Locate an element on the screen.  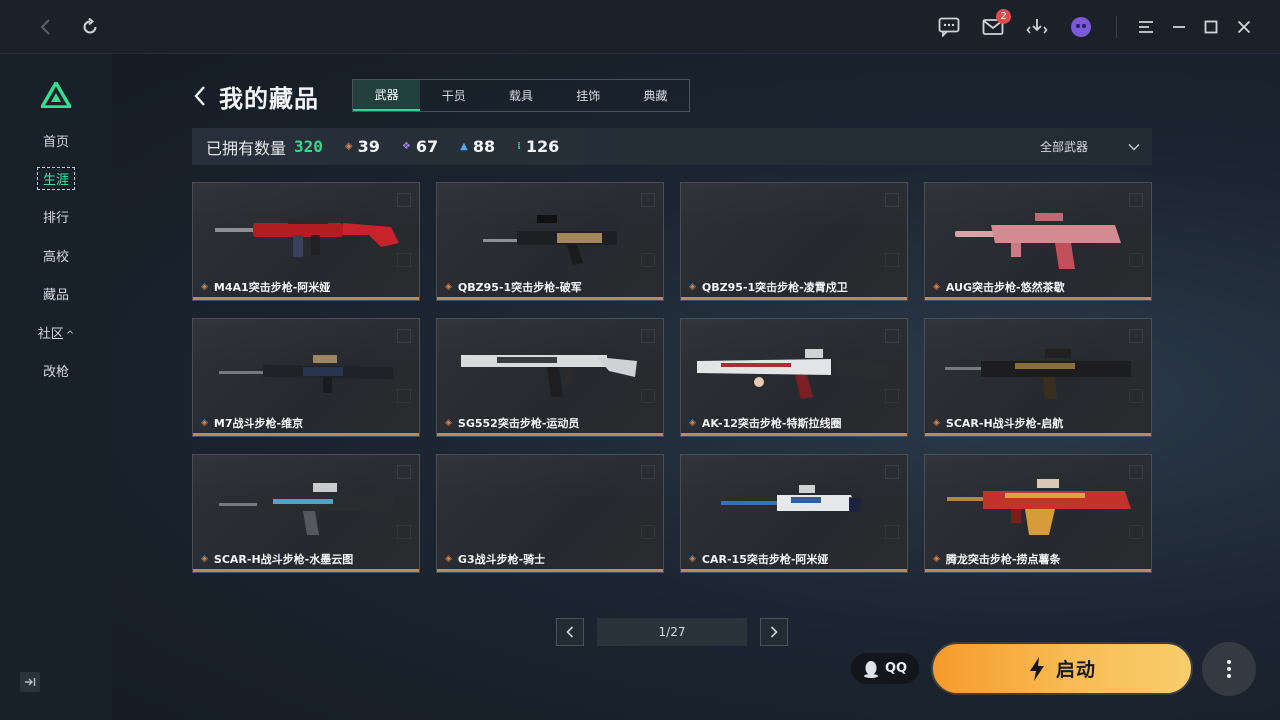
weapon-name: ◈ QBZ95-1突击步枪-凌霄戍卫 is located at coordinates (768, 287).